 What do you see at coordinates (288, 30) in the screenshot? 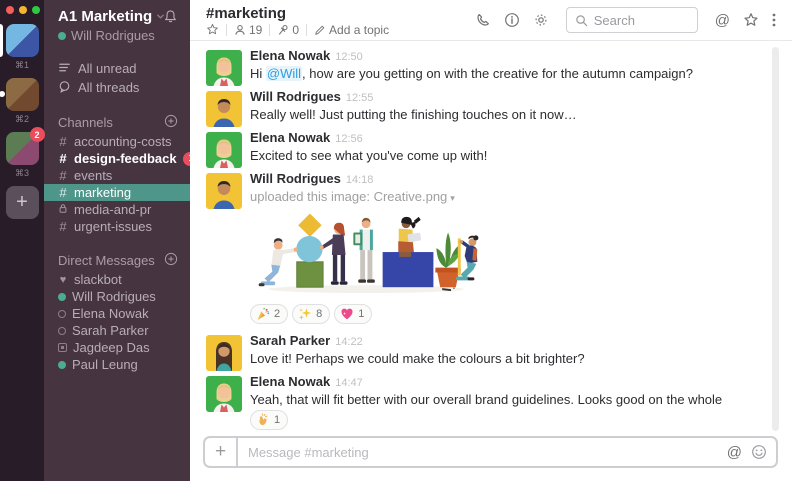
I see `pinned-count: 0` at bounding box center [288, 30].